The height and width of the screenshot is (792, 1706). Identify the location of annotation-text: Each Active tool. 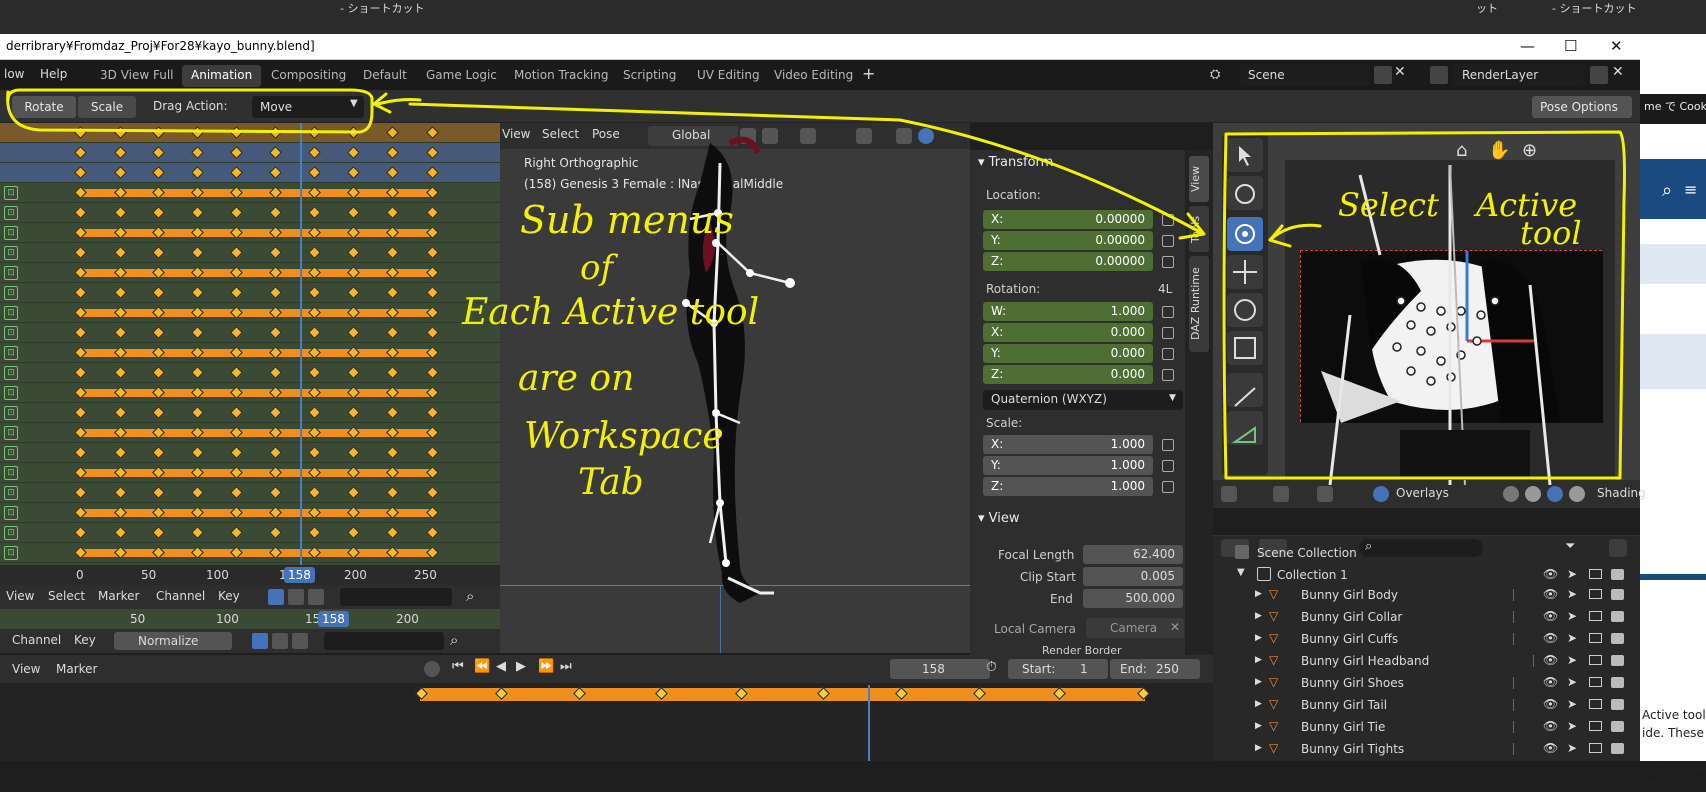
(611, 312).